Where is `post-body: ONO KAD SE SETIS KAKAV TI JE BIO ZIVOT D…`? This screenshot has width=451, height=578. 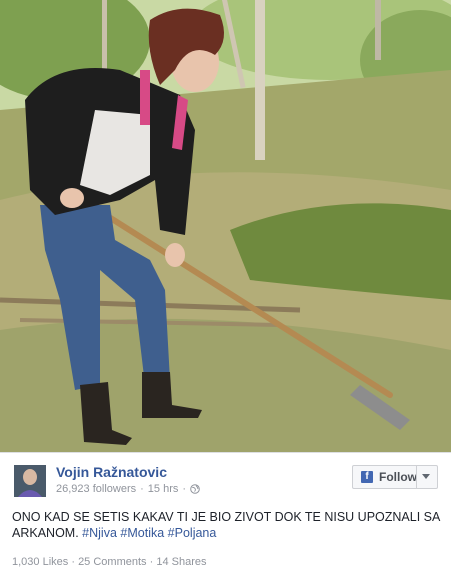 post-body: ONO KAD SE SETIS KAKAV TI JE BIO ZIVOT D… is located at coordinates (226, 525).